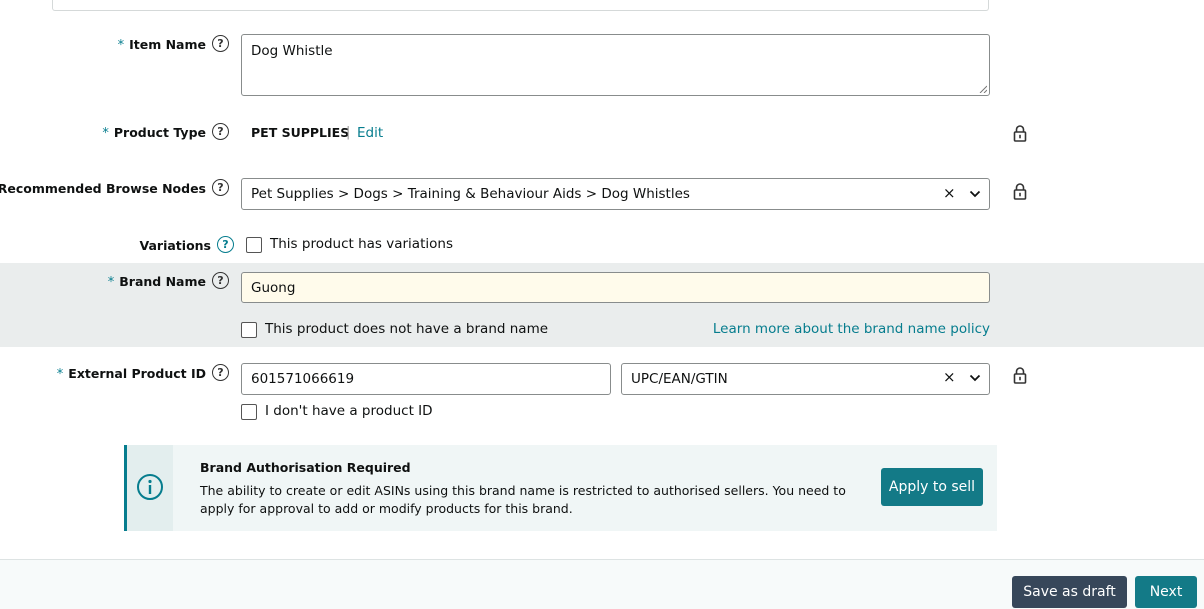 Image resolution: width=1204 pixels, height=609 pixels. Describe the element at coordinates (162, 281) in the screenshot. I see `brand-name-label-text: Brand Name` at that location.